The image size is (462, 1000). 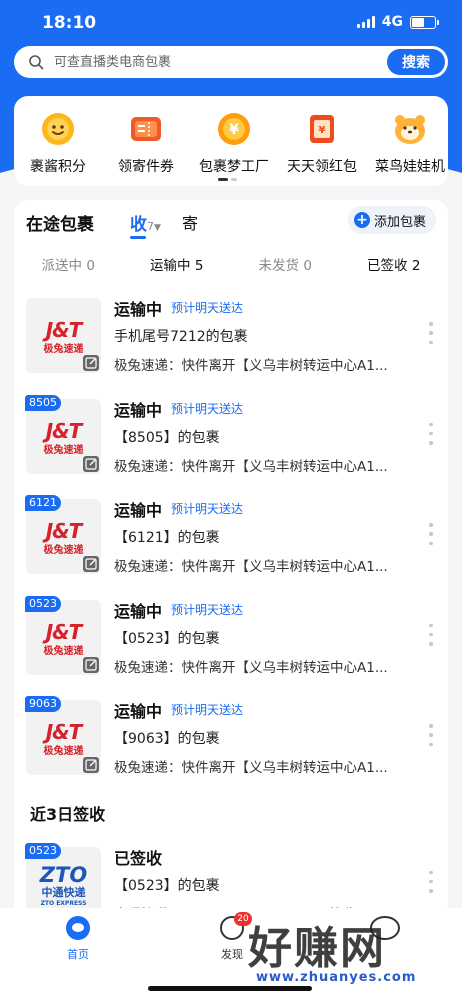 What do you see at coordinates (336, 977) in the screenshot?
I see `watermark-url: www.zhuanyes.com` at bounding box center [336, 977].